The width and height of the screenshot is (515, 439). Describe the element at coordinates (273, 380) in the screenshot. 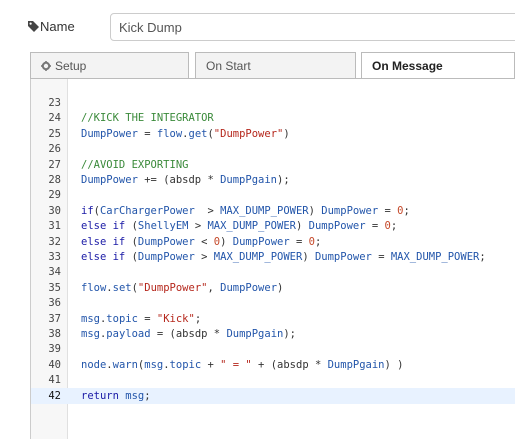

I see `code-line: 41` at that location.